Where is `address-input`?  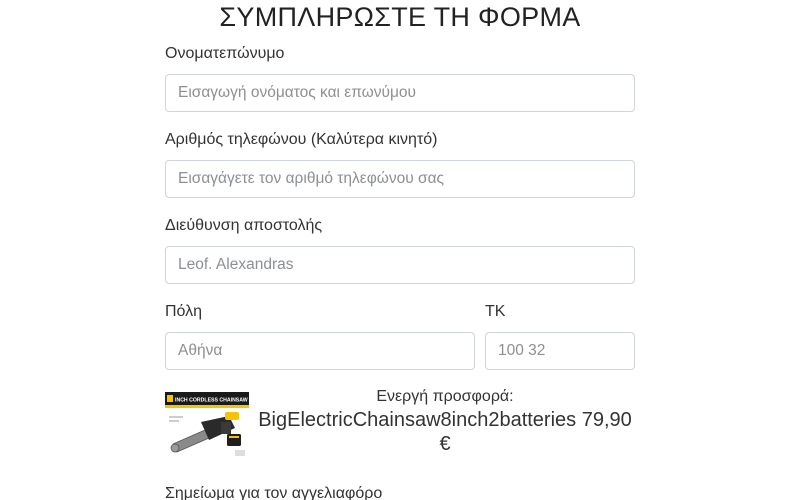 address-input is located at coordinates (400, 265).